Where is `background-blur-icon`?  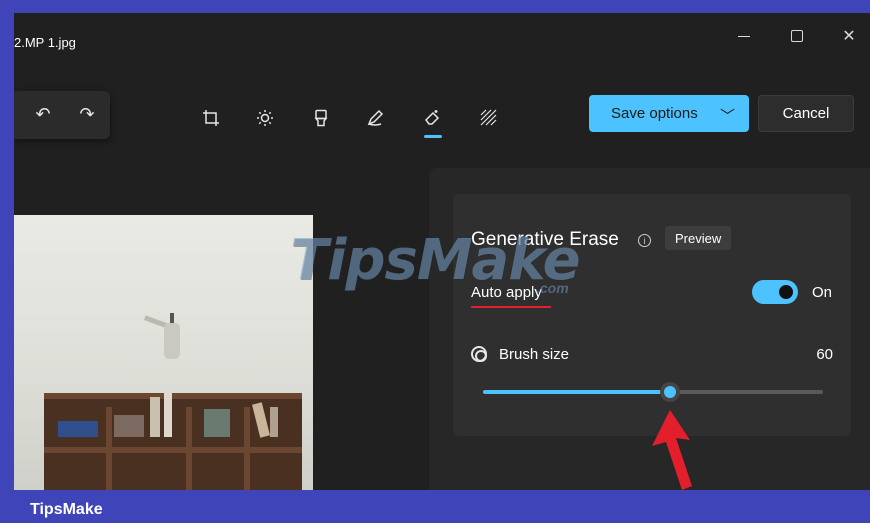
background-blur-icon is located at coordinates (488, 117).